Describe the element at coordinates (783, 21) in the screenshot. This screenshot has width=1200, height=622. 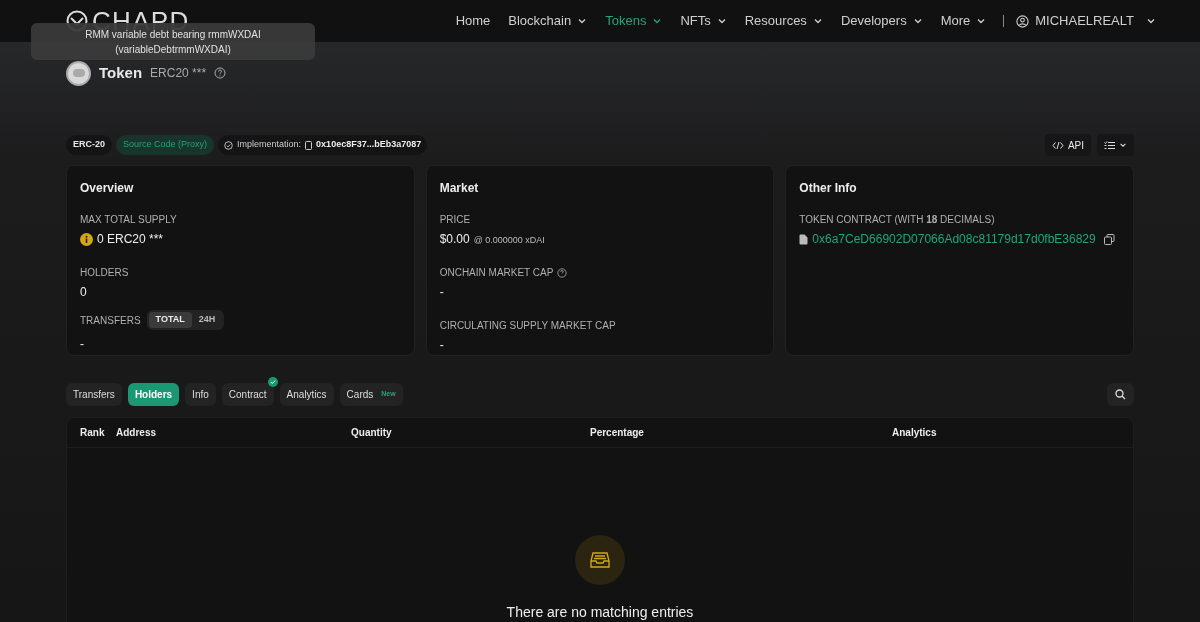
I see `nav-link: Resources` at that location.